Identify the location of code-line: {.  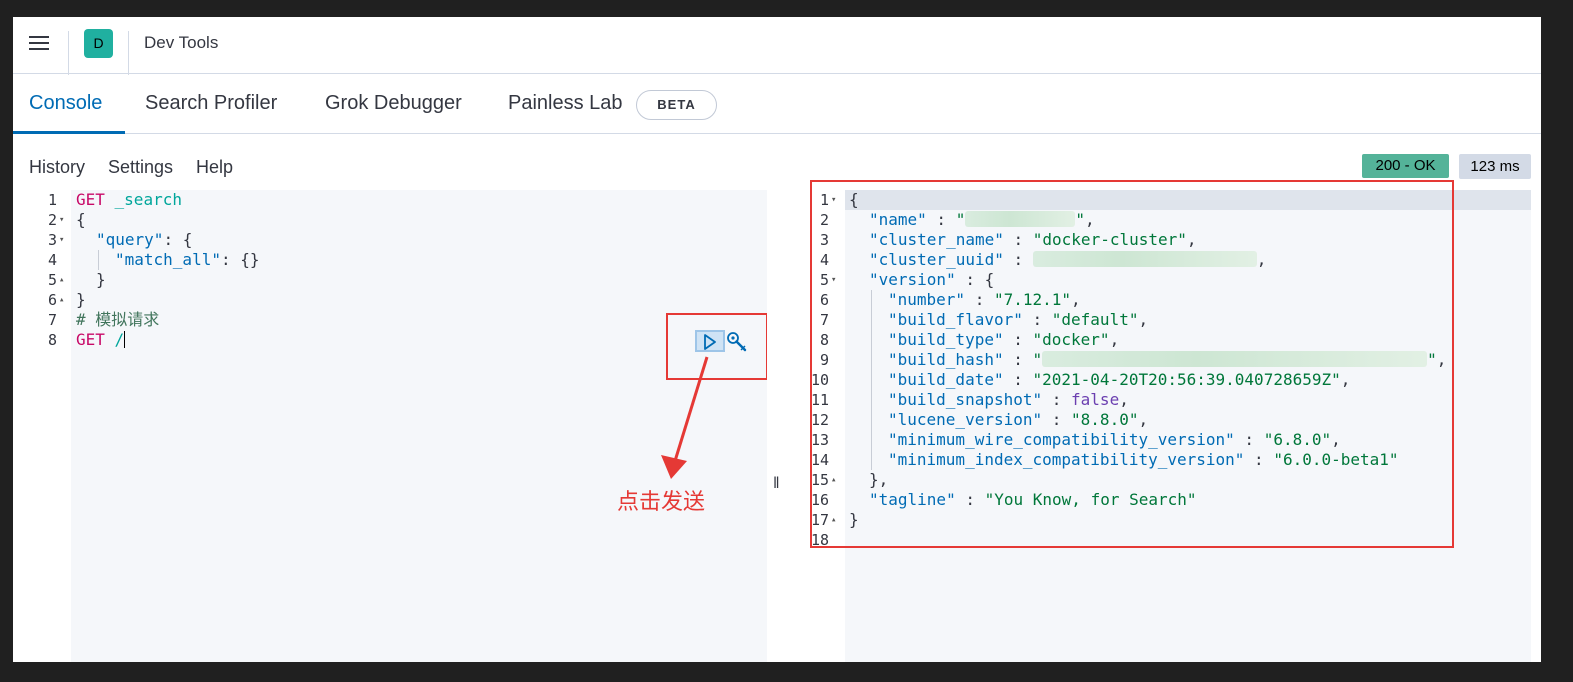
(81, 219).